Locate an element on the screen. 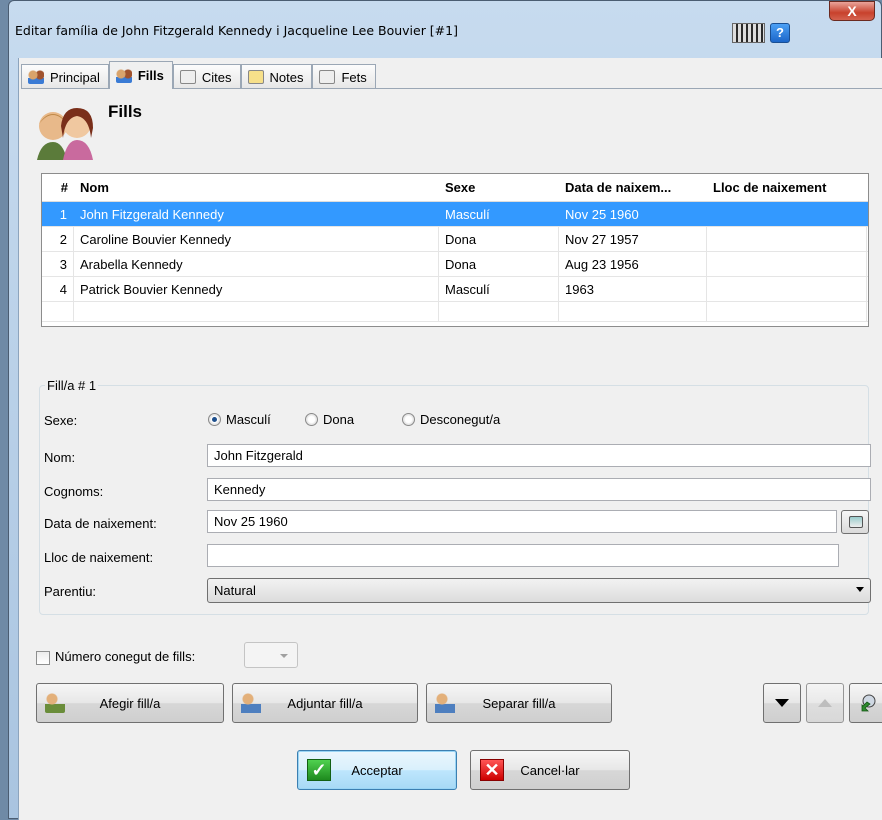  attach-person-icon is located at coordinates (251, 703).